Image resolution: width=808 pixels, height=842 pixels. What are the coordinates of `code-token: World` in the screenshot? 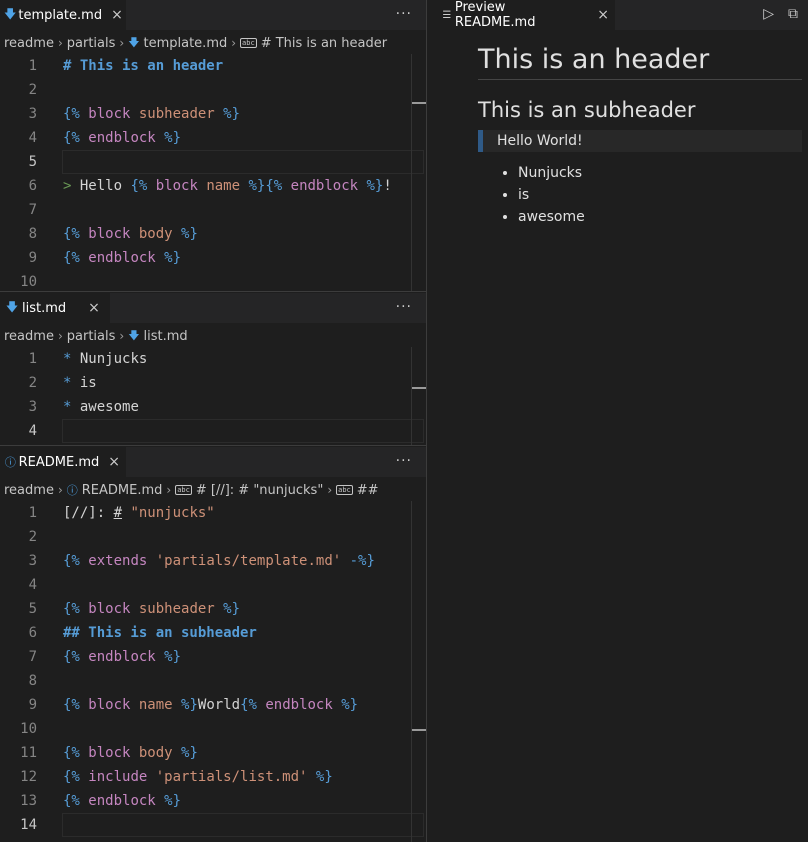 It's located at (219, 705).